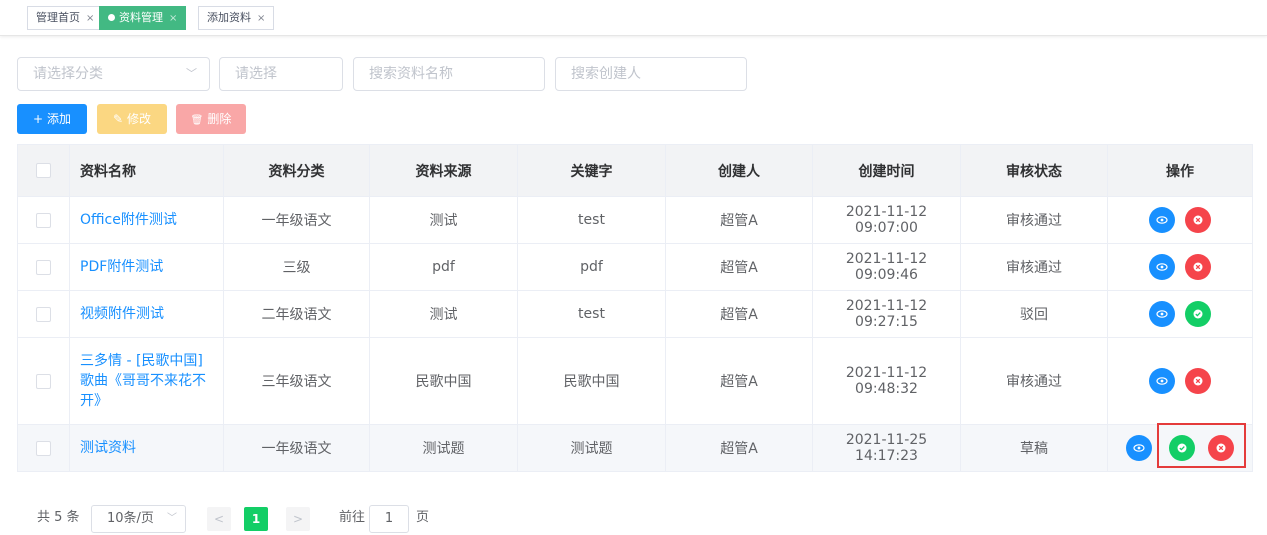 This screenshot has height=535, width=1267. I want to click on tab-home: 管理首页 ×, so click(65, 18).